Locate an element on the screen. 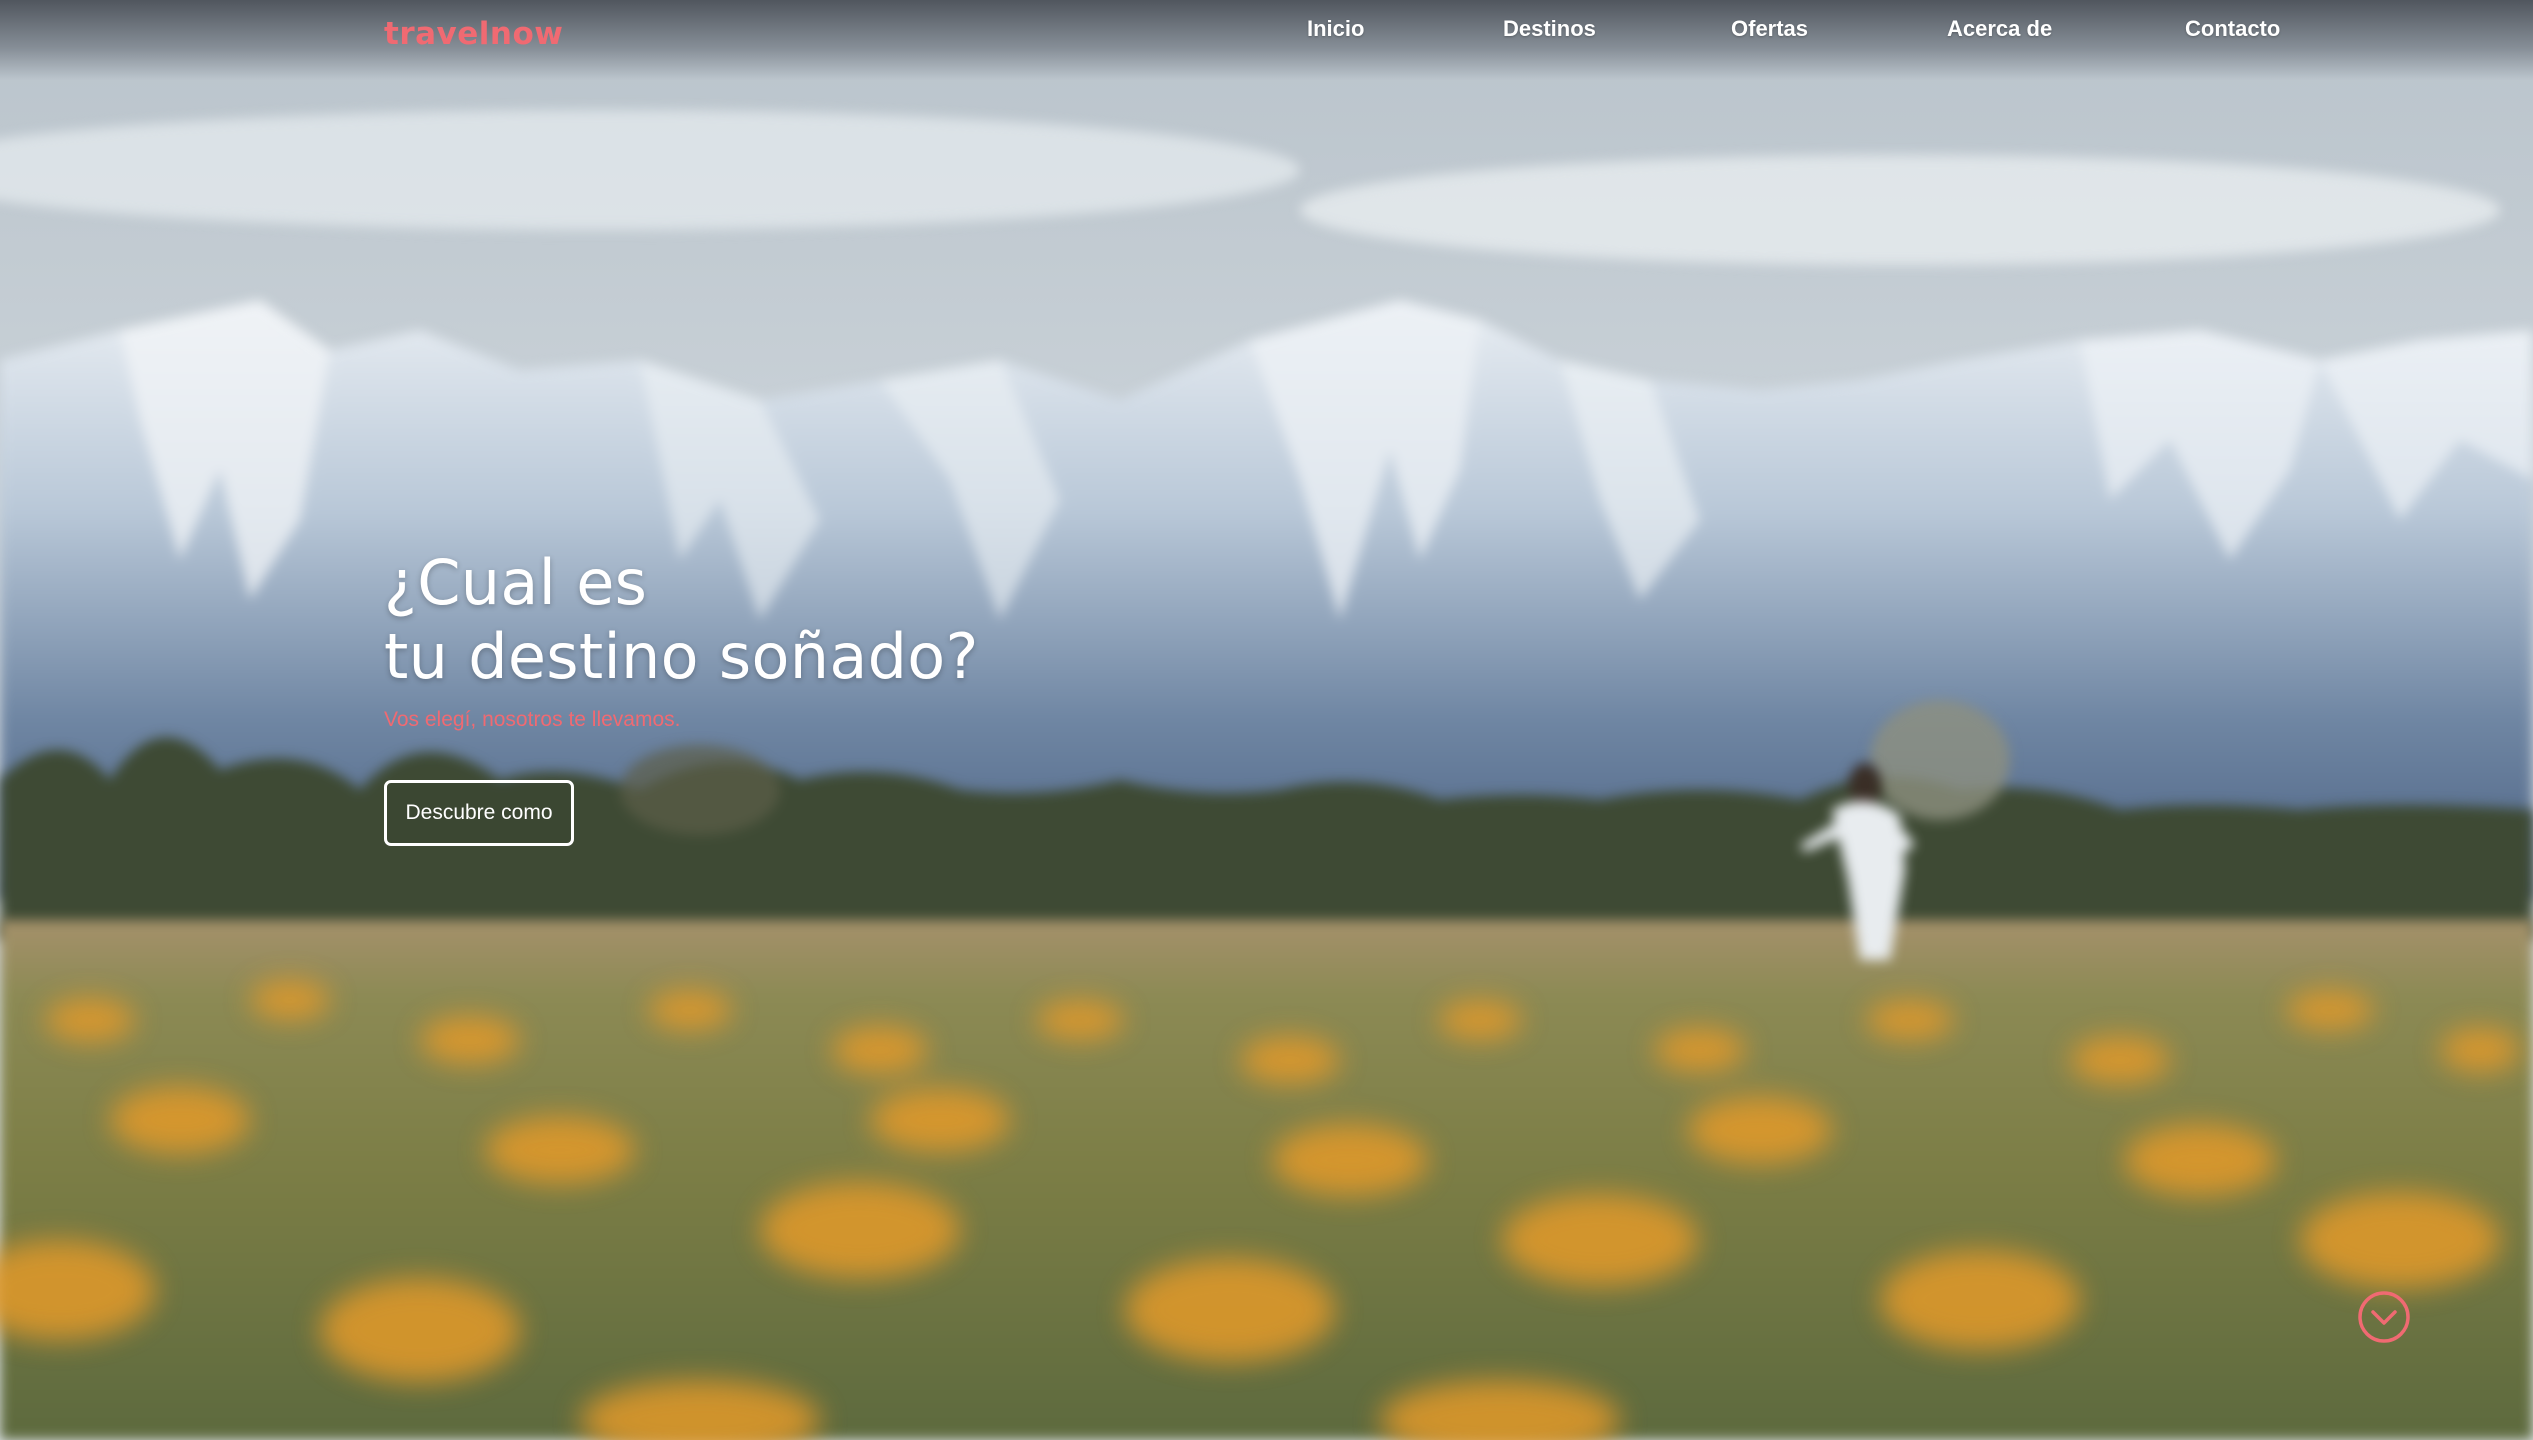  hero-title-line-2: tu destino soñado? is located at coordinates (681, 656).